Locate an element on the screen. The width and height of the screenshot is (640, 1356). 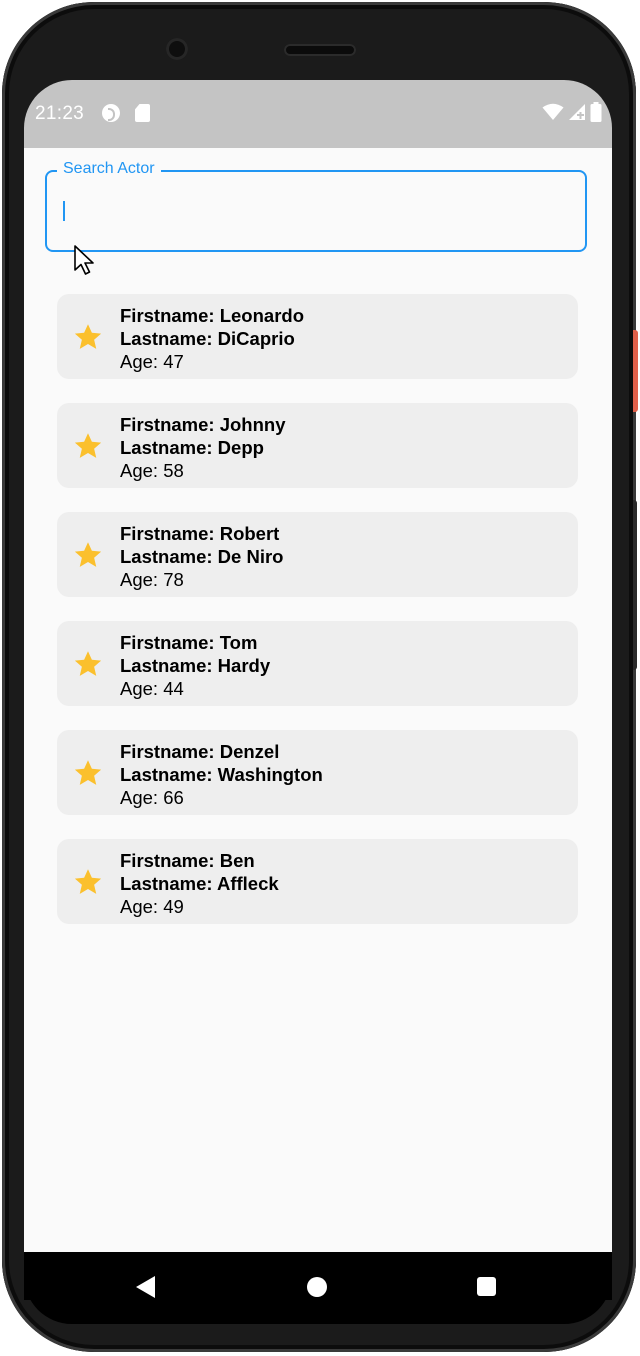
volume-button is located at coordinates (635, 585).